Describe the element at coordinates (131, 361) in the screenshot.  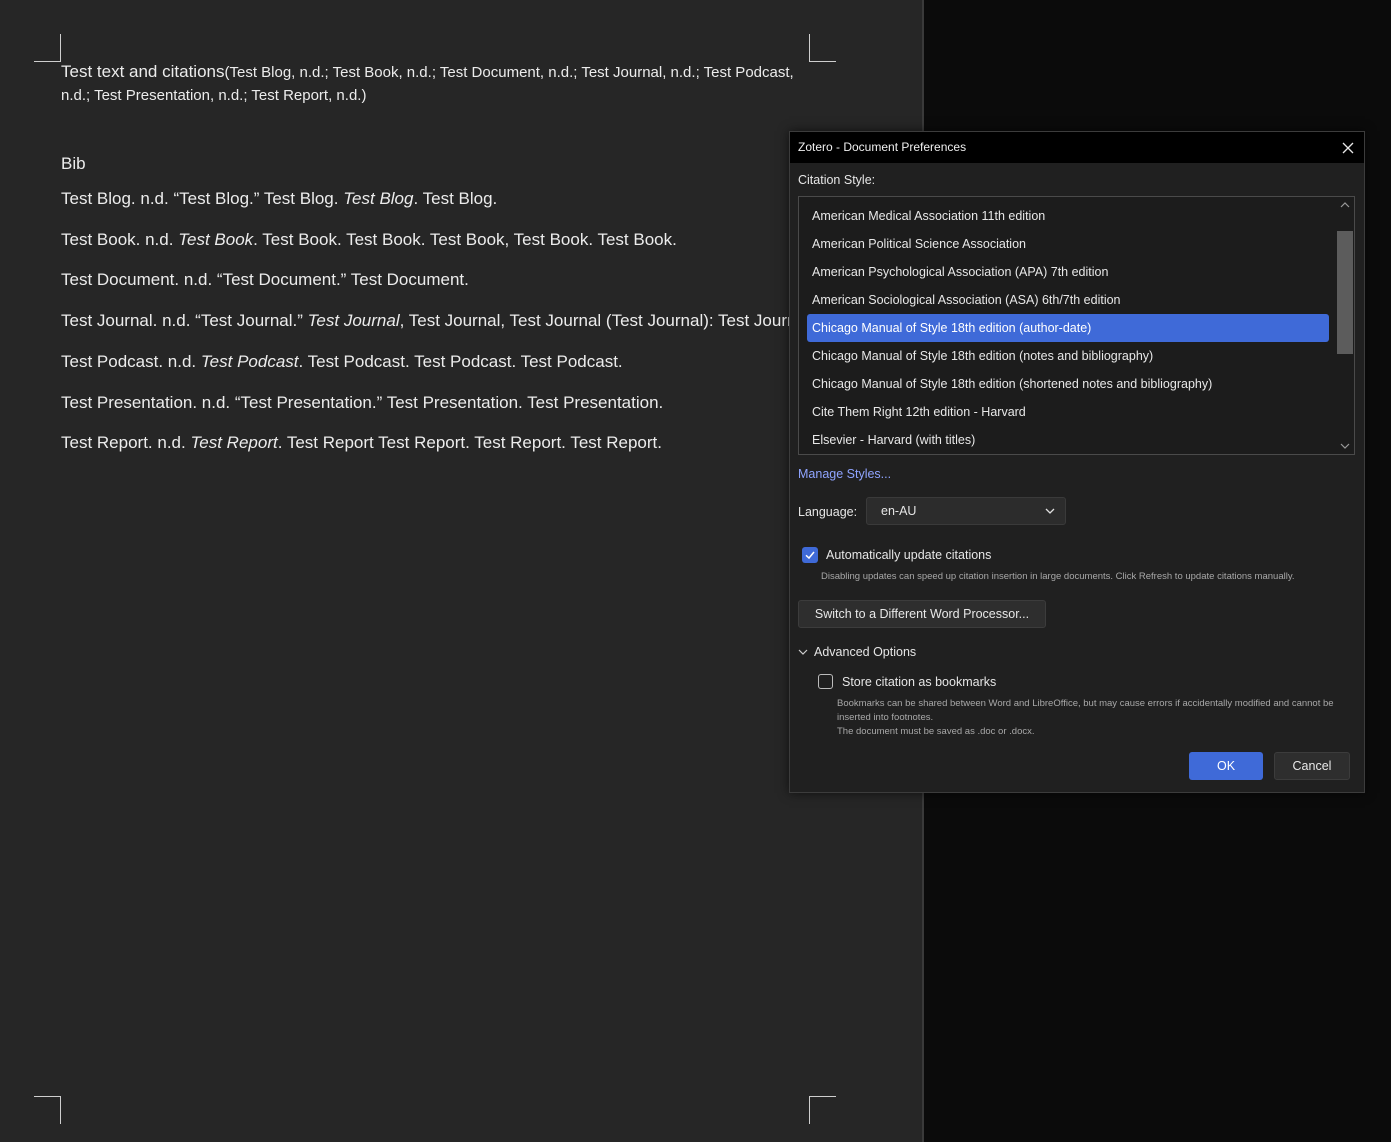
I see `bibliography-entry-text: Test Podcast. n.d.` at that location.